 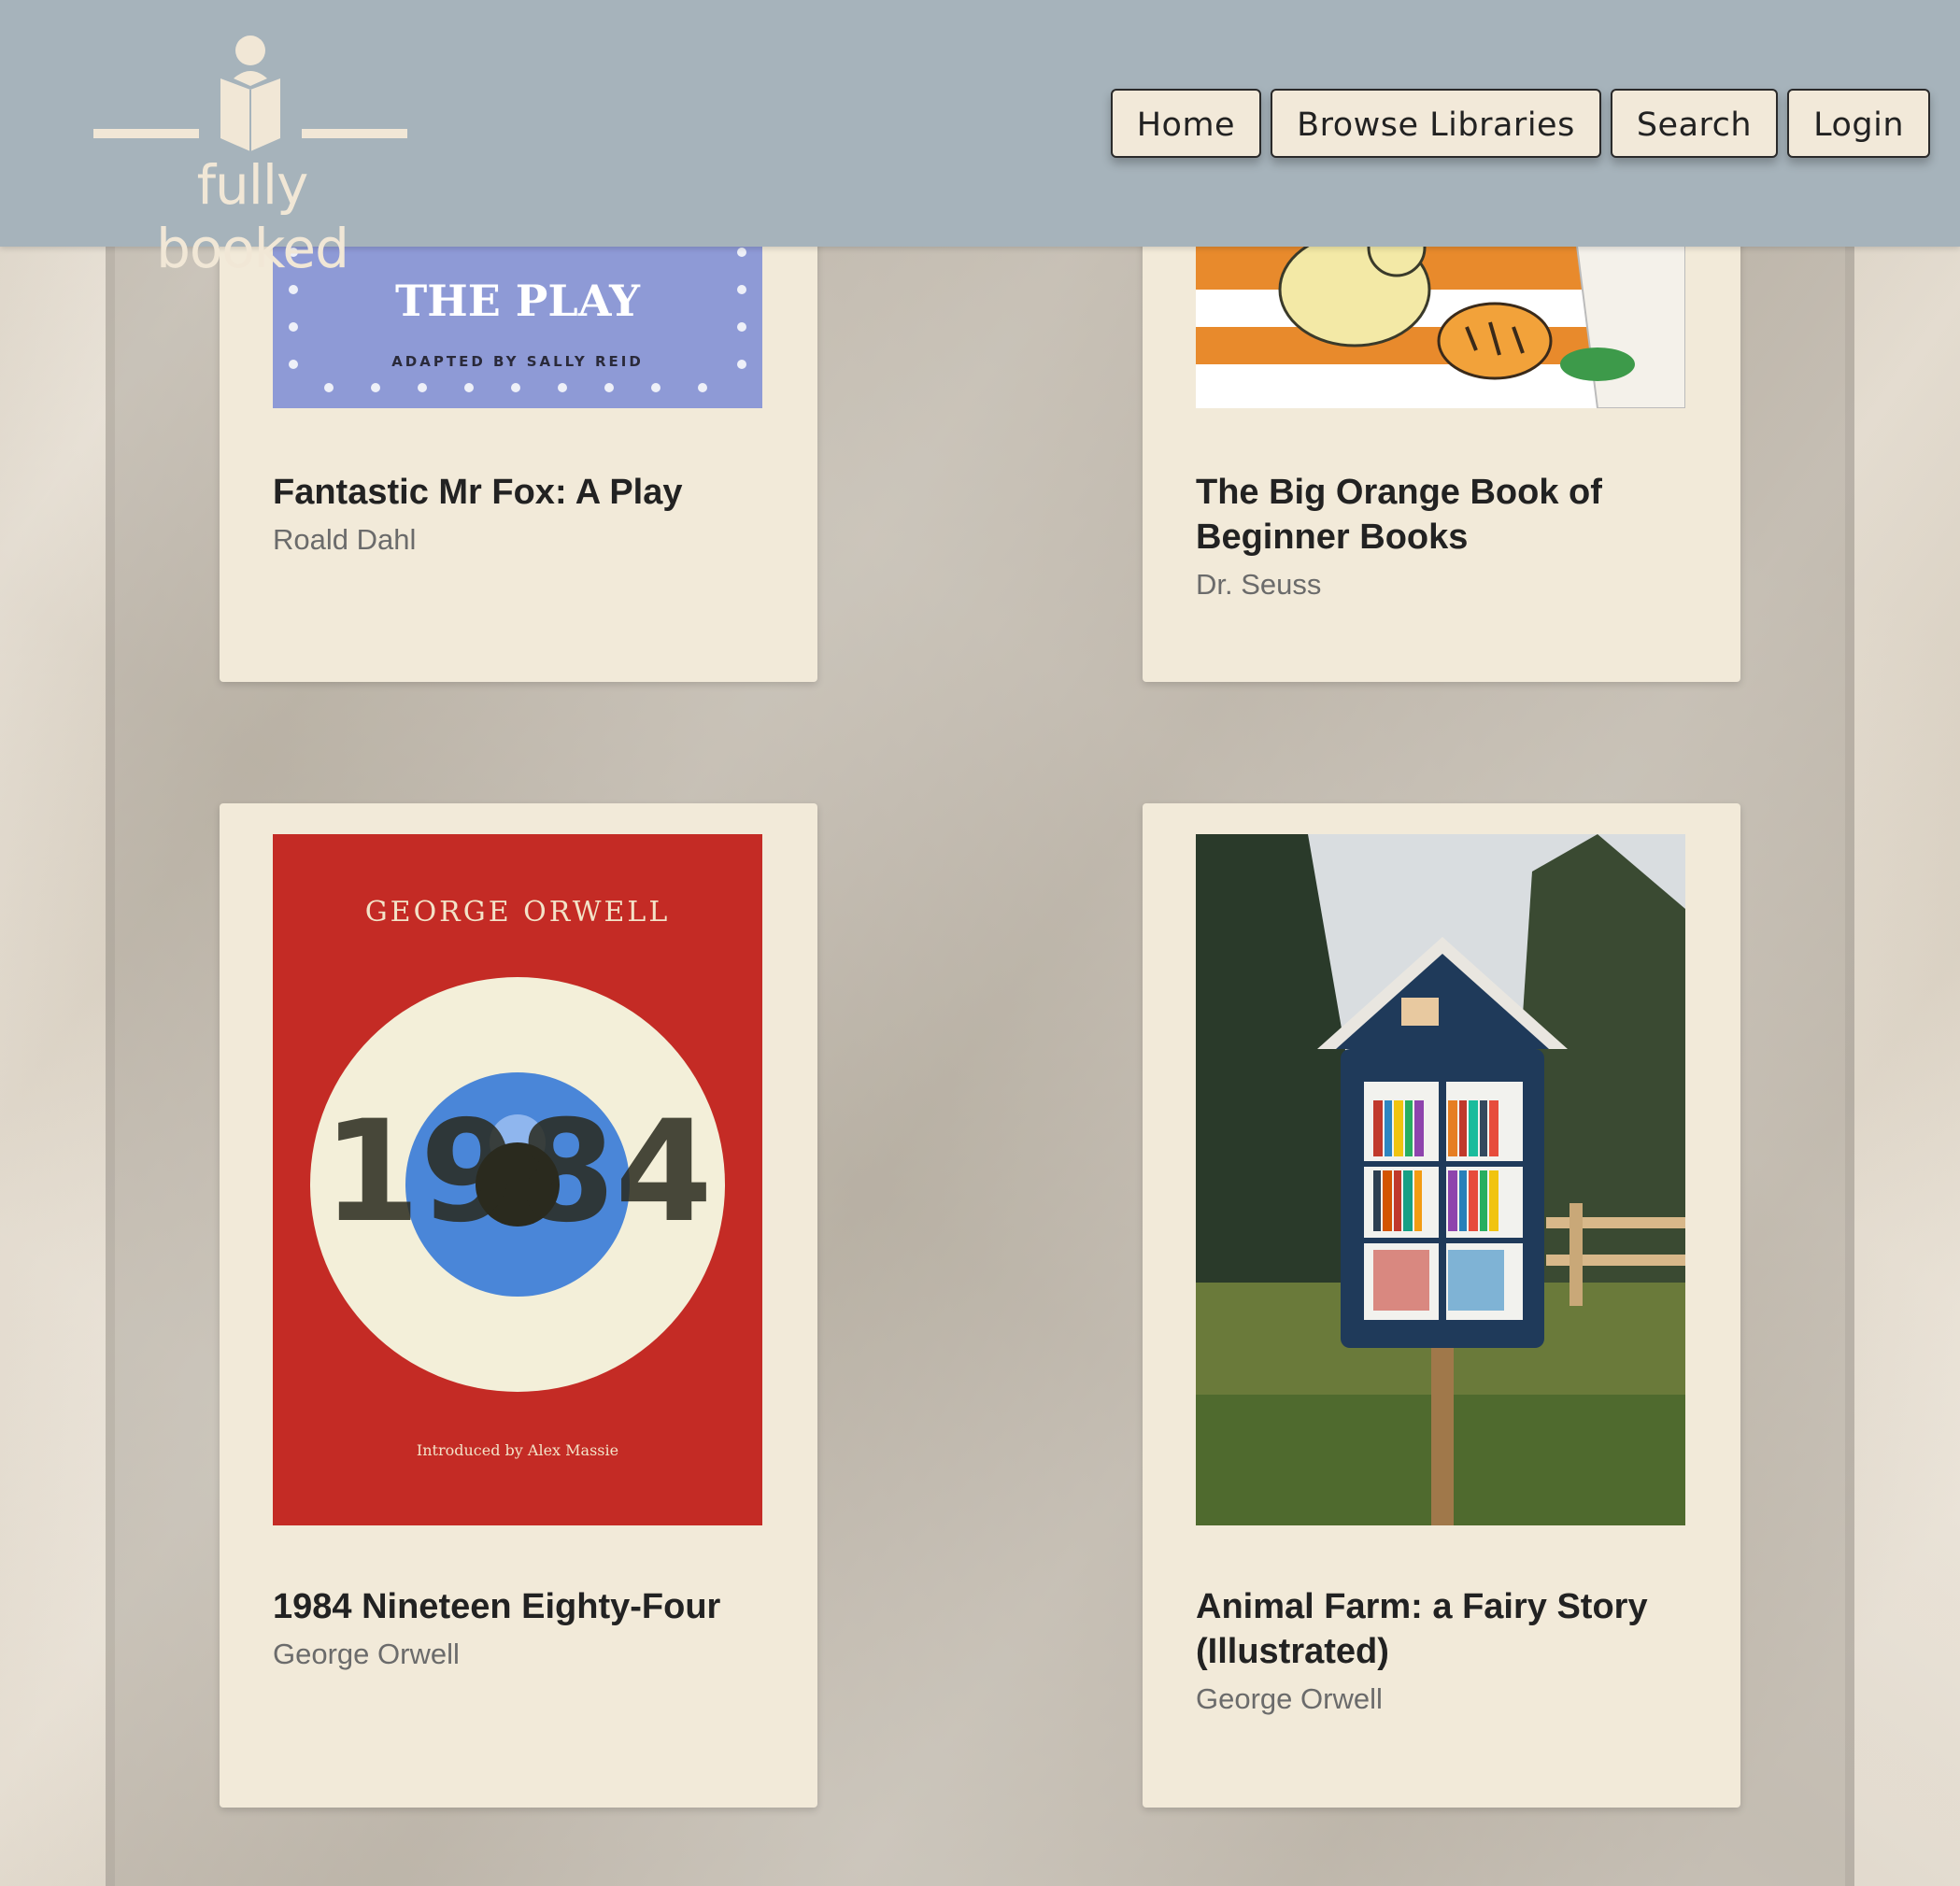 I want to click on cover-number: 1984, so click(x=517, y=1172).